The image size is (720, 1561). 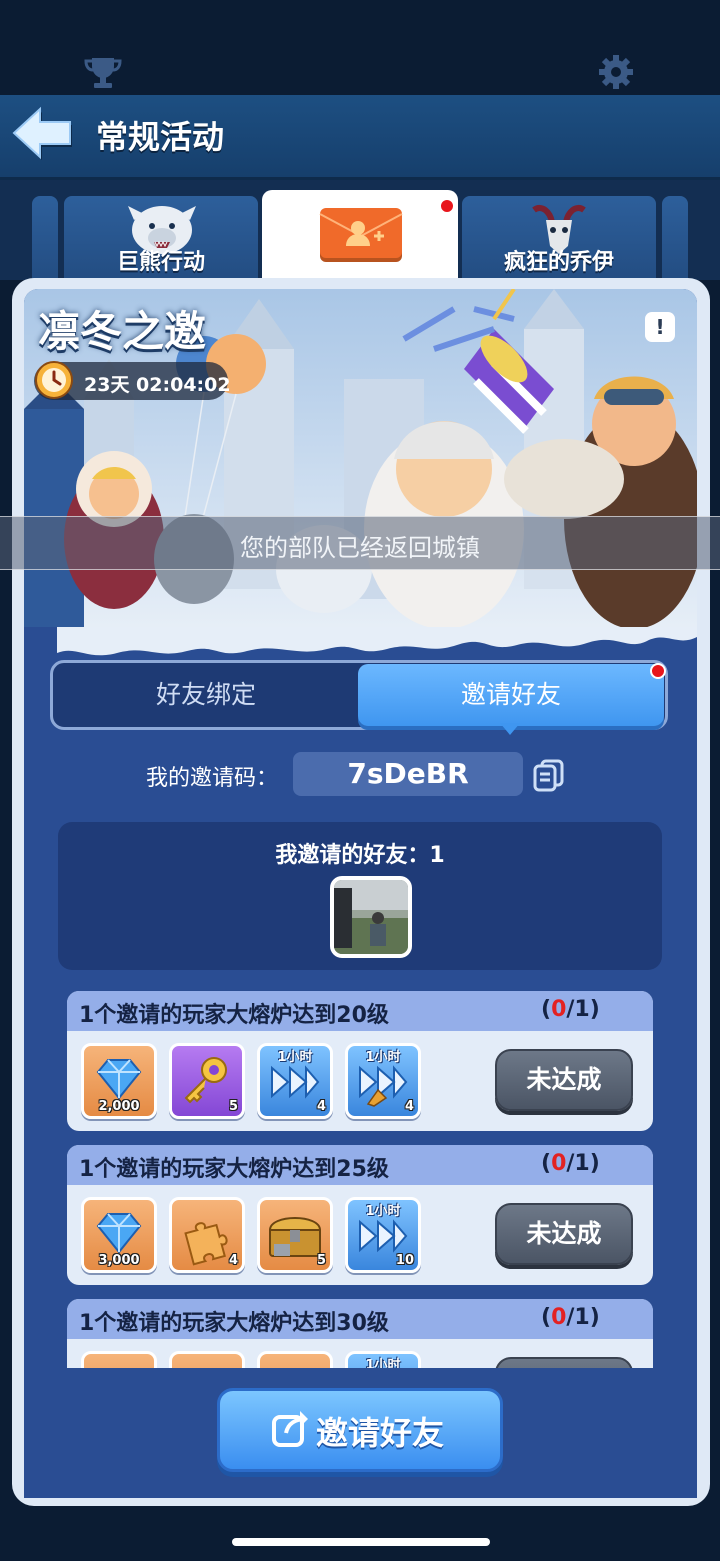 What do you see at coordinates (207, 1235) in the screenshot?
I see `reward-puzzle-piece: 4` at bounding box center [207, 1235].